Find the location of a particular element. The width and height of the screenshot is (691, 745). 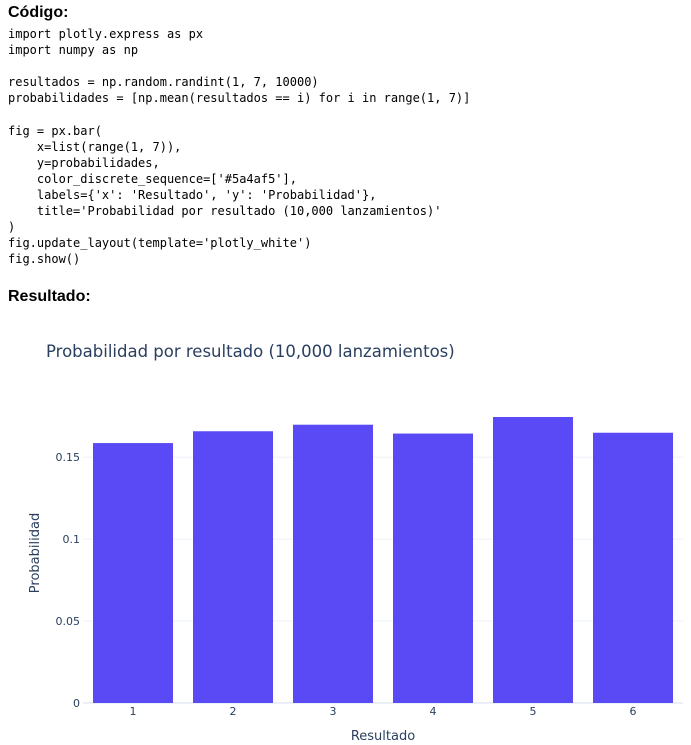

x-tick-labels: 1 2 3 4 5 6 is located at coordinates (383, 711).